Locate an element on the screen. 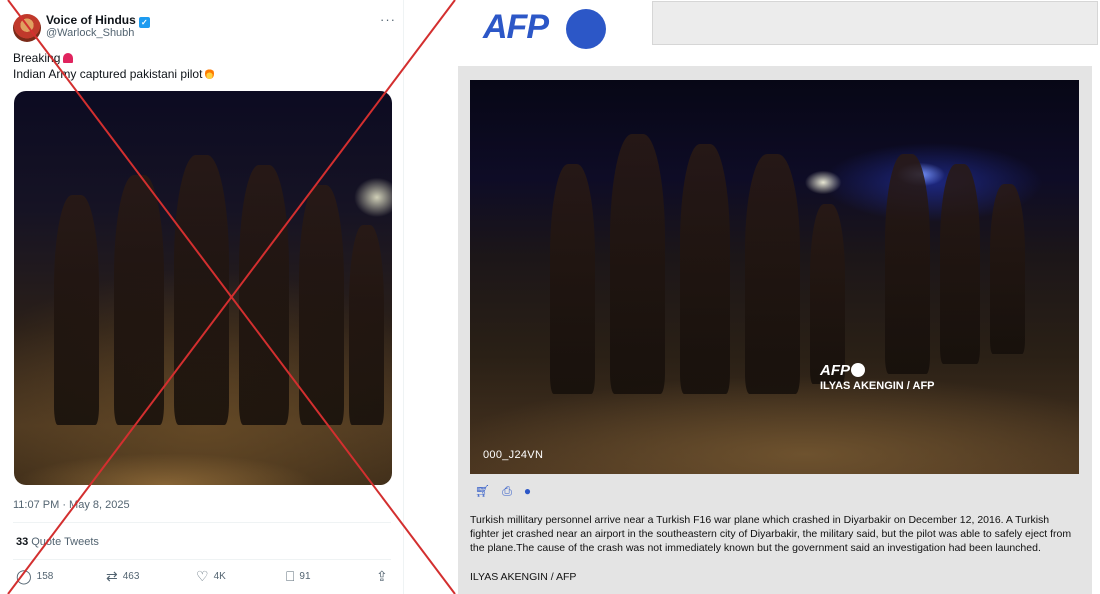  afp-photo-code: 000_J24VN is located at coordinates (513, 455).